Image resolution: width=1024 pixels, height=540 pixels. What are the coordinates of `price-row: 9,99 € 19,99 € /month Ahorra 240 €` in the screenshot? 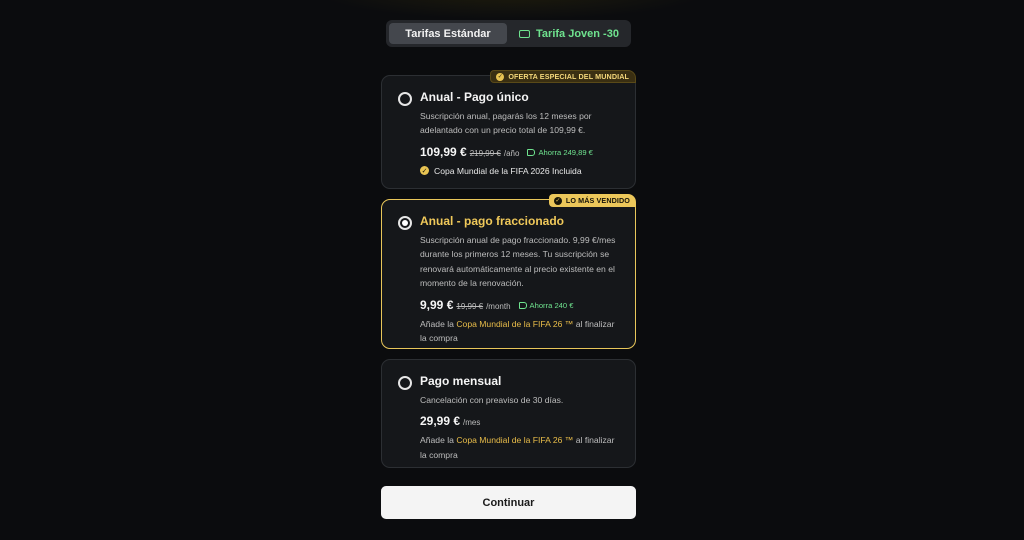 It's located at (520, 305).